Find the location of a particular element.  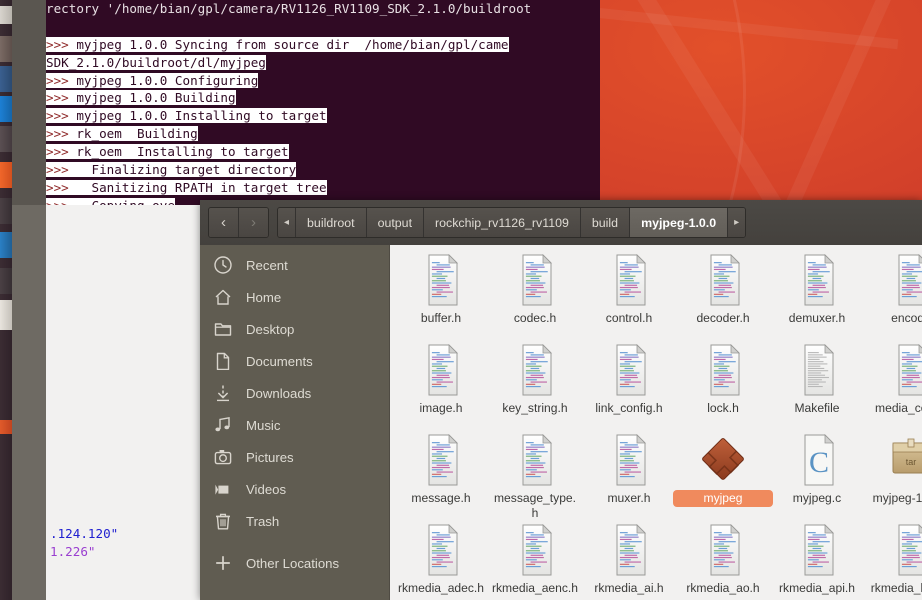

file-item: rkmedia_ai.h is located at coordinates (629, 559).